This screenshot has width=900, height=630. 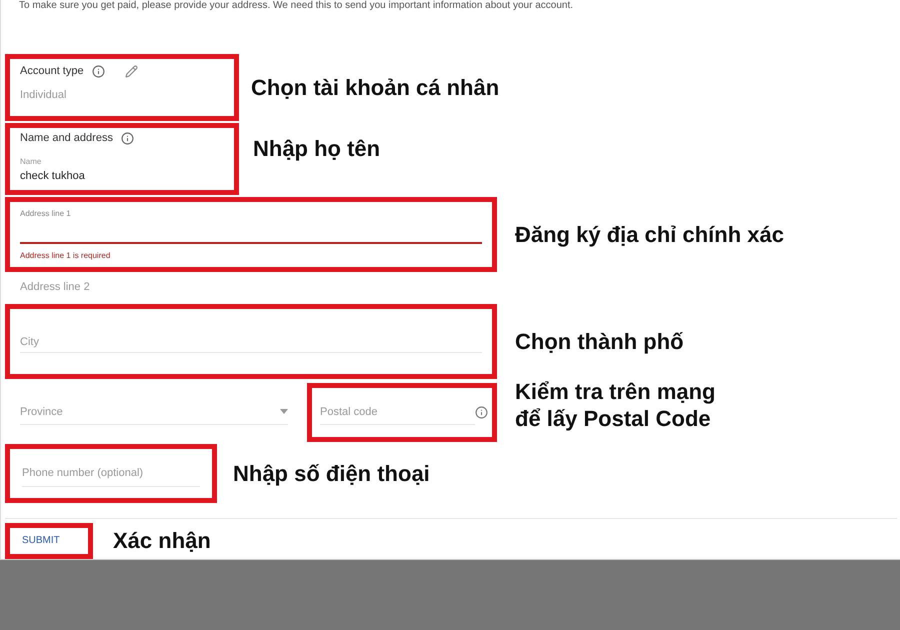 What do you see at coordinates (251, 287) in the screenshot?
I see `text-input: Address line 2` at bounding box center [251, 287].